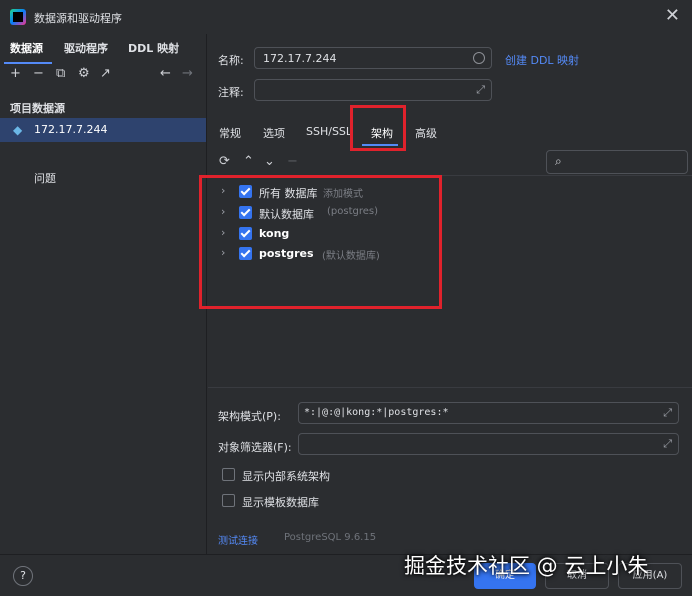 This screenshot has width=692, height=596. I want to click on tab-ddl-mappings: DDL 映射, so click(153, 48).